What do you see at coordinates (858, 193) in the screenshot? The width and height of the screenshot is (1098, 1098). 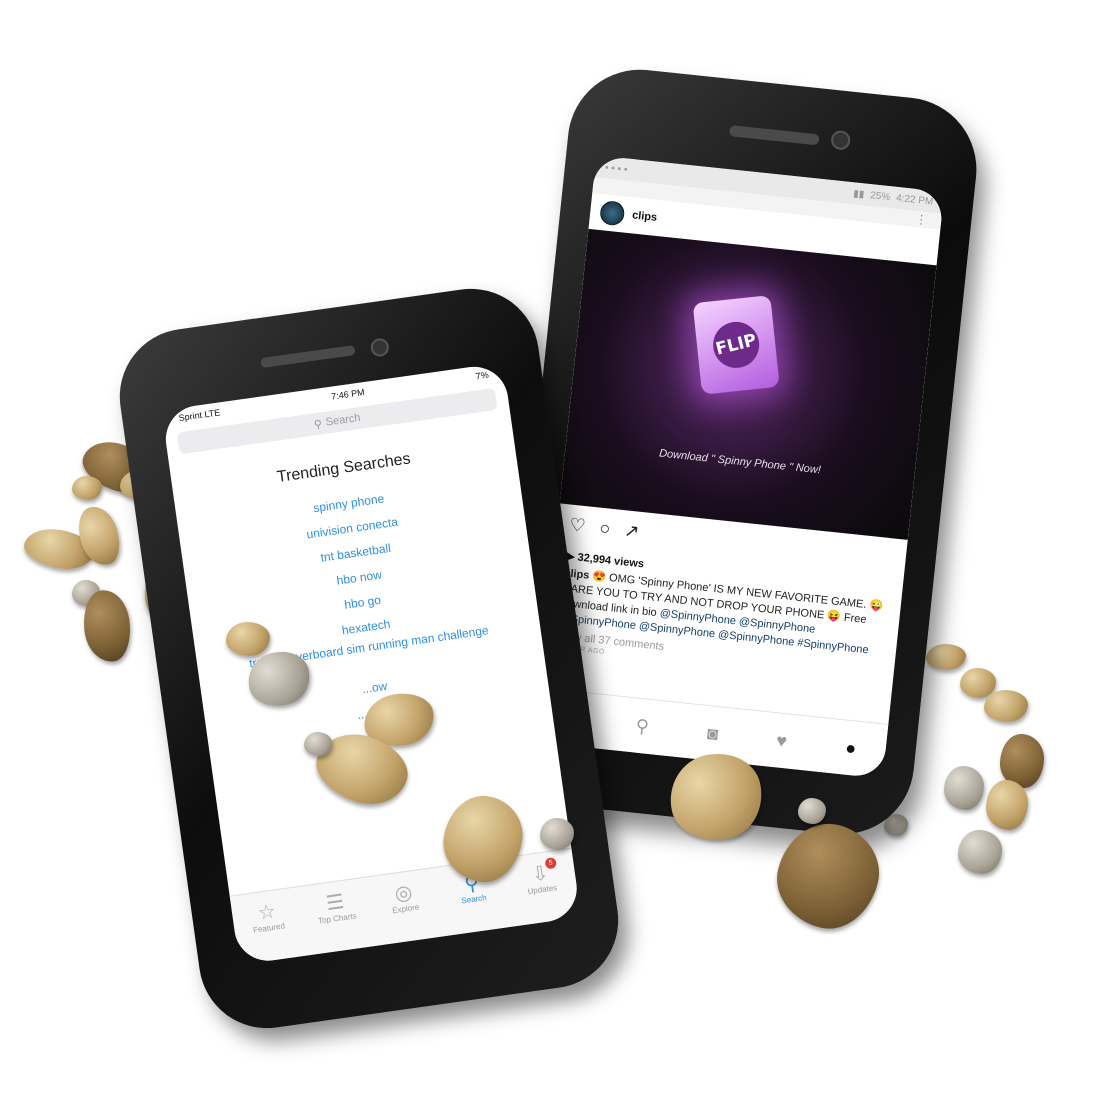 I see `signal-icon: ▮▮` at bounding box center [858, 193].